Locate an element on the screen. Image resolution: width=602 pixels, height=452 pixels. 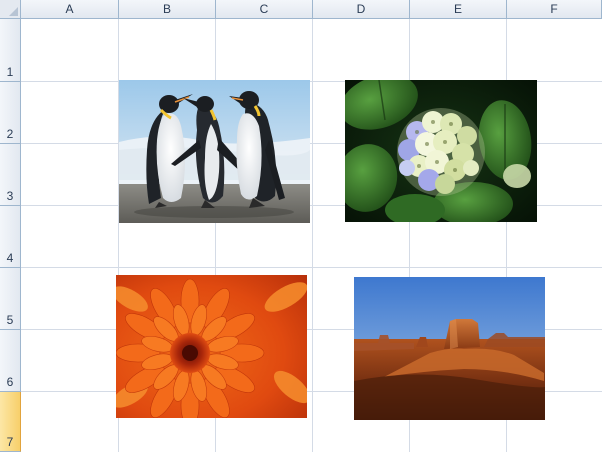
column-header-c: C is located at coordinates (264, 9).